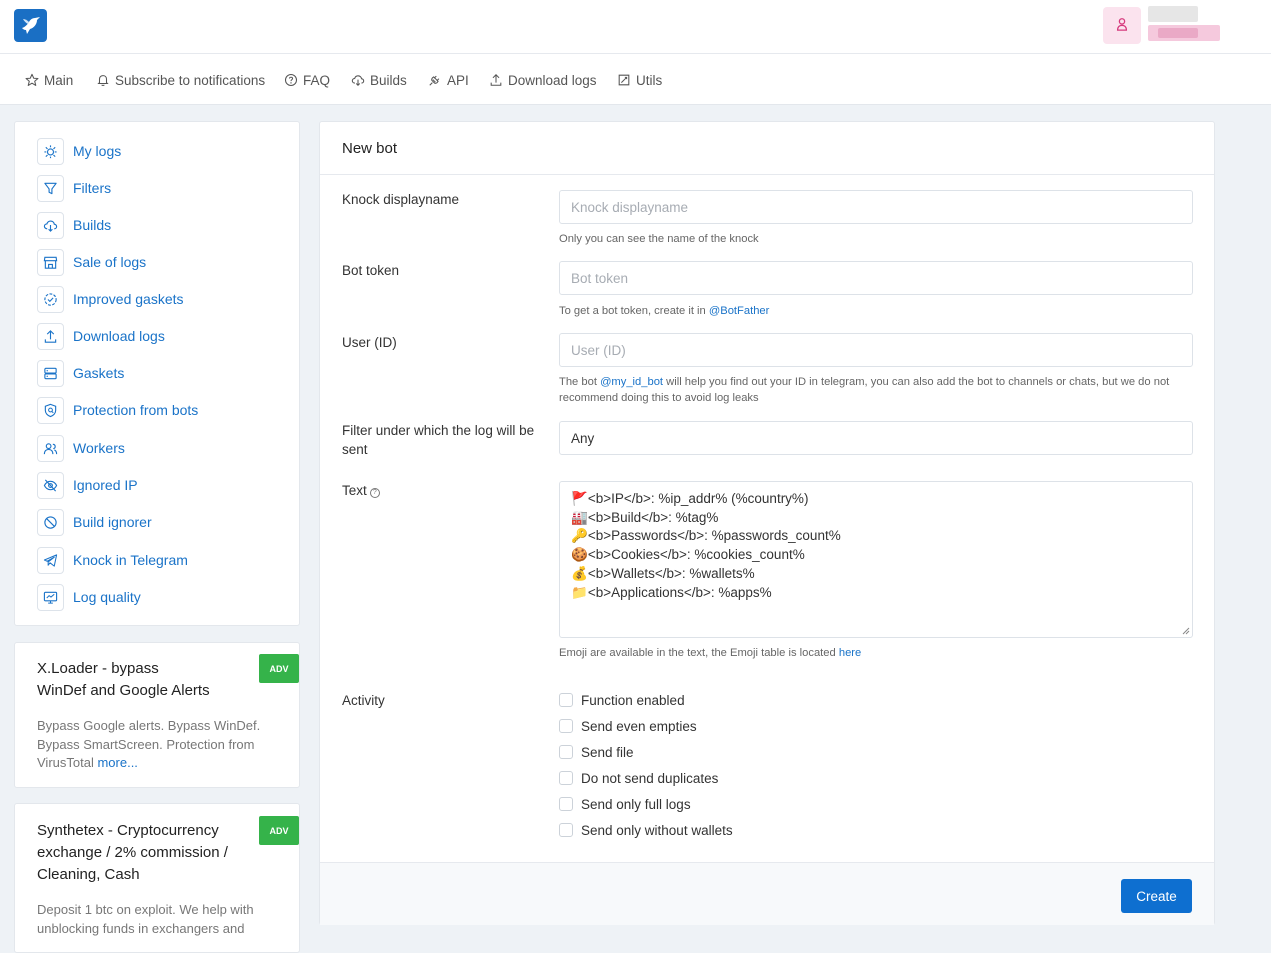 The image size is (1271, 953). I want to click on form-footer: Create, so click(767, 893).